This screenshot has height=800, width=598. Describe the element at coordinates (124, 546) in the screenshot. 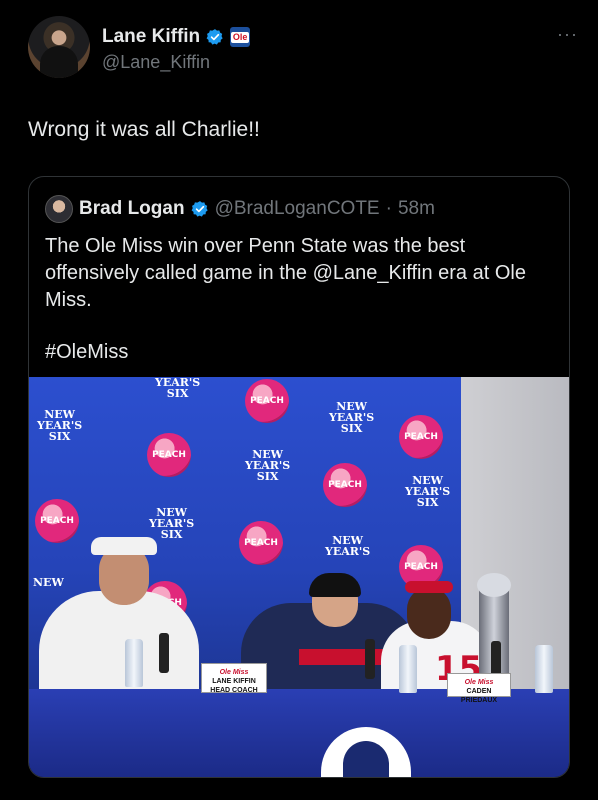

I see `coach-visor` at that location.